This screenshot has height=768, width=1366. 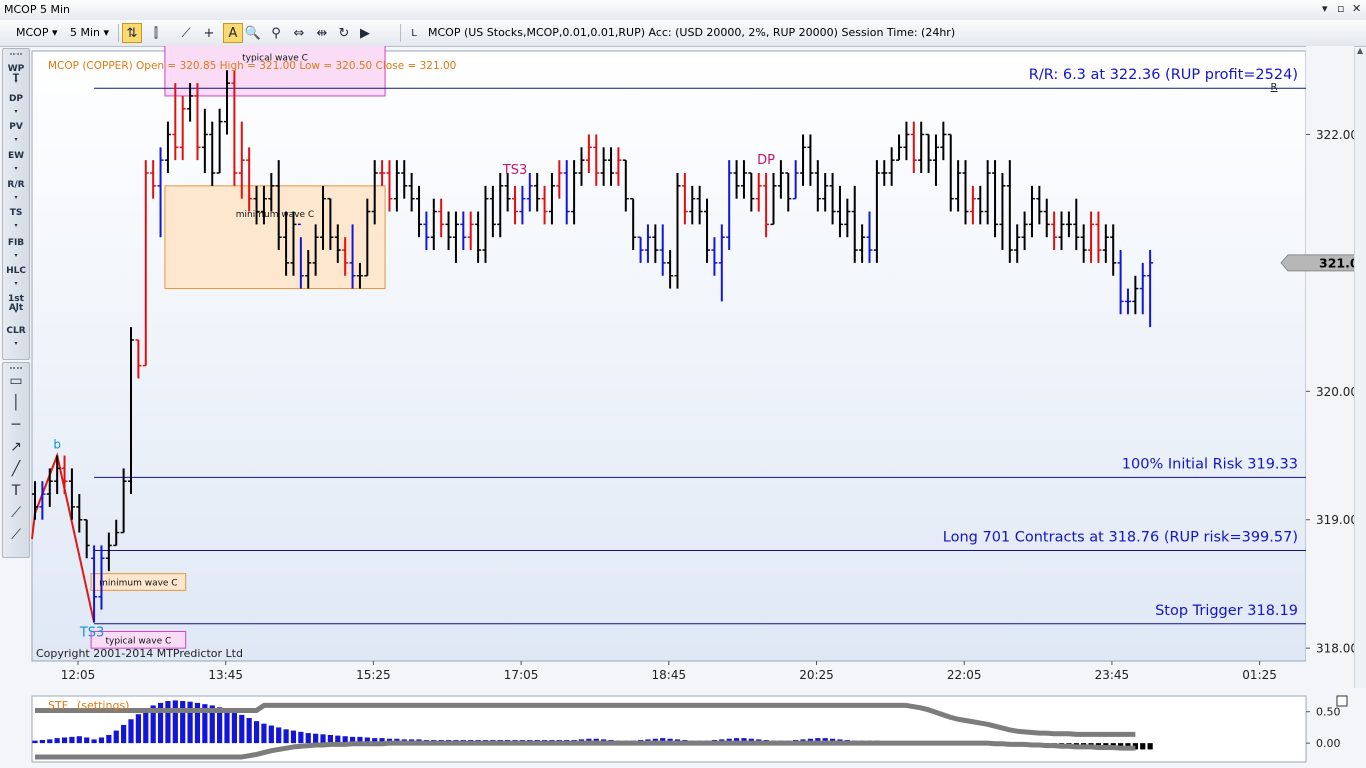 What do you see at coordinates (139, 653) in the screenshot?
I see `copyright-text: Copyright 2001-2014 MTPredictor Ltd` at bounding box center [139, 653].